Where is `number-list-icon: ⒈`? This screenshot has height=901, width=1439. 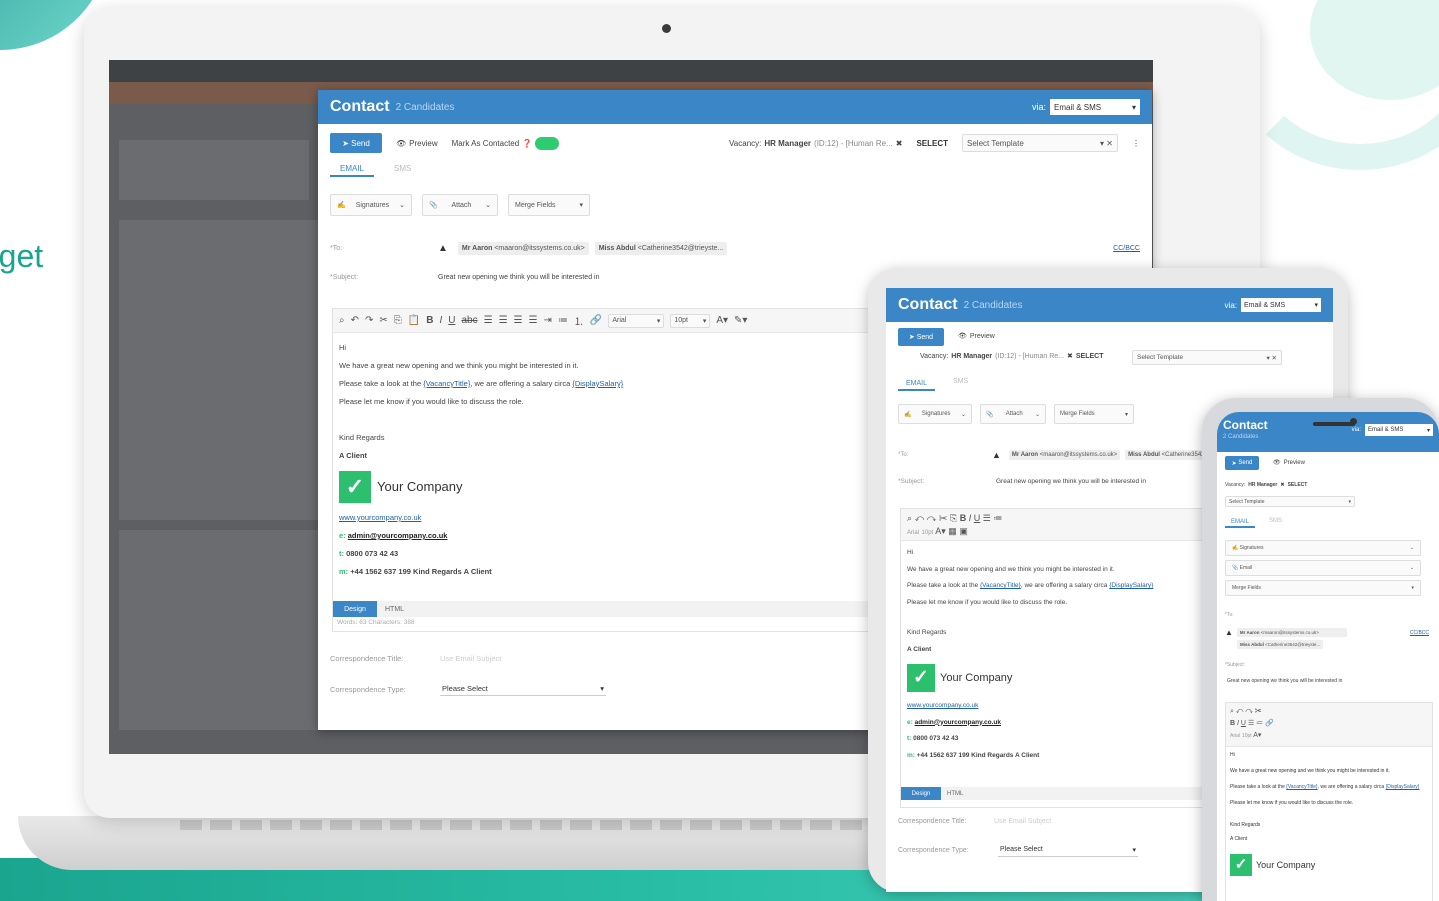
number-list-icon: ⒈ is located at coordinates (579, 320).